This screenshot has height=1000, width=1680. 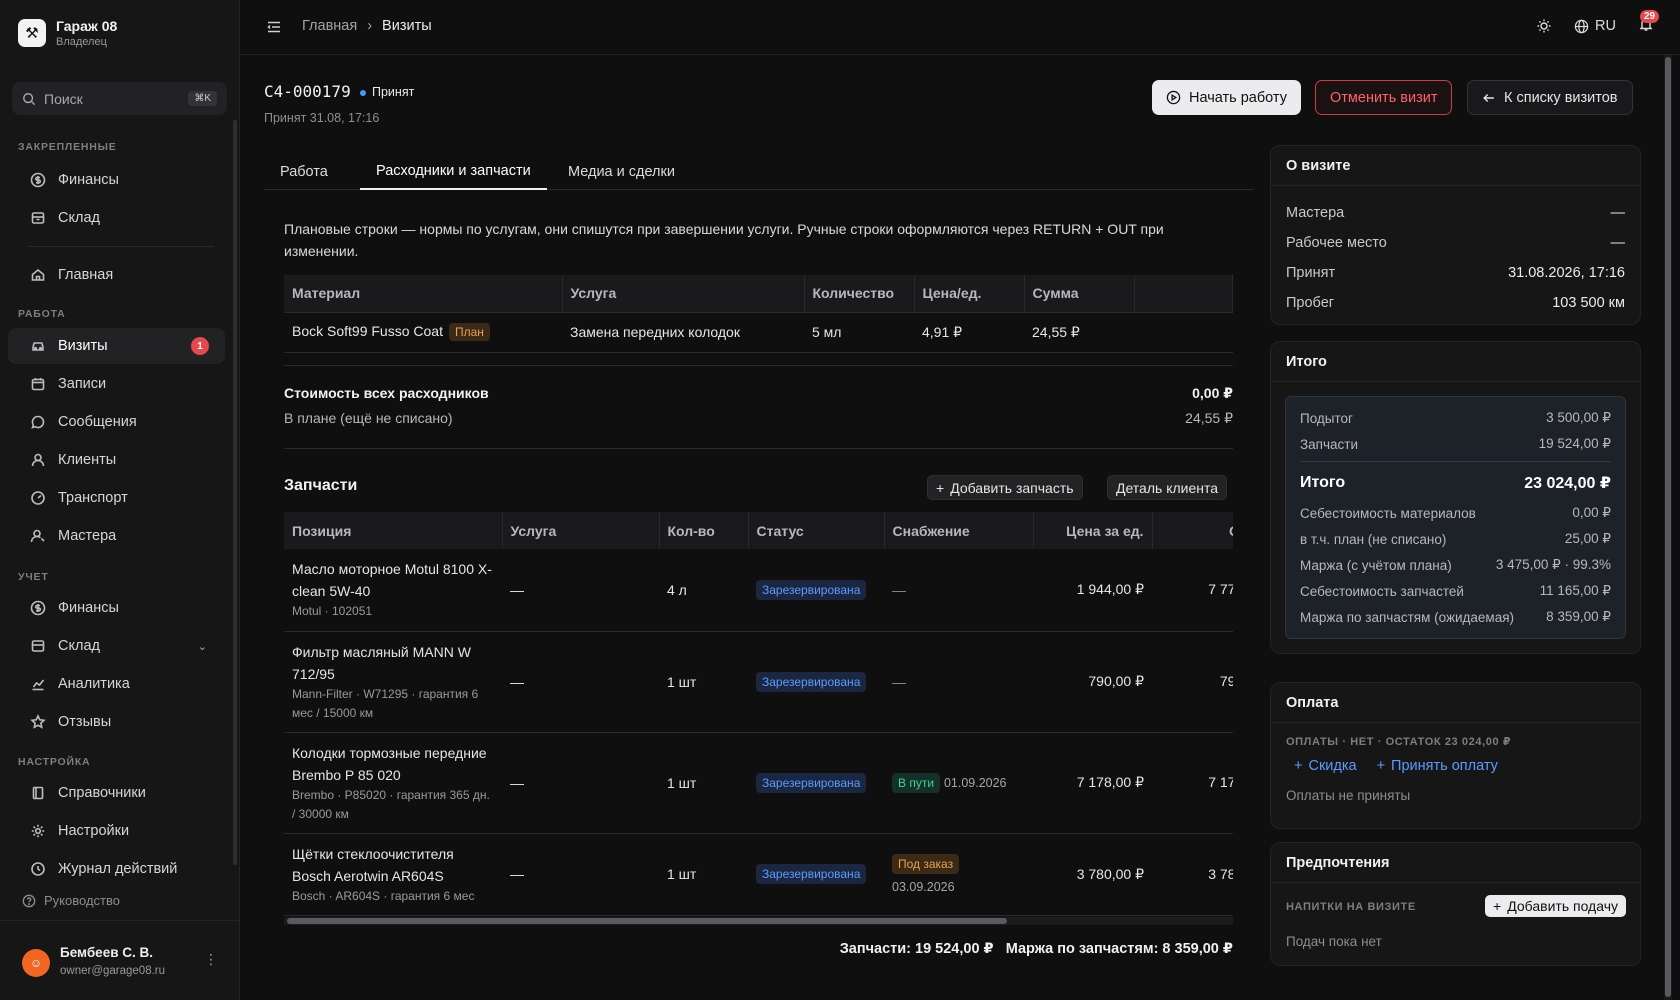 I want to click on col-qty: Кол-во, so click(x=704, y=530).